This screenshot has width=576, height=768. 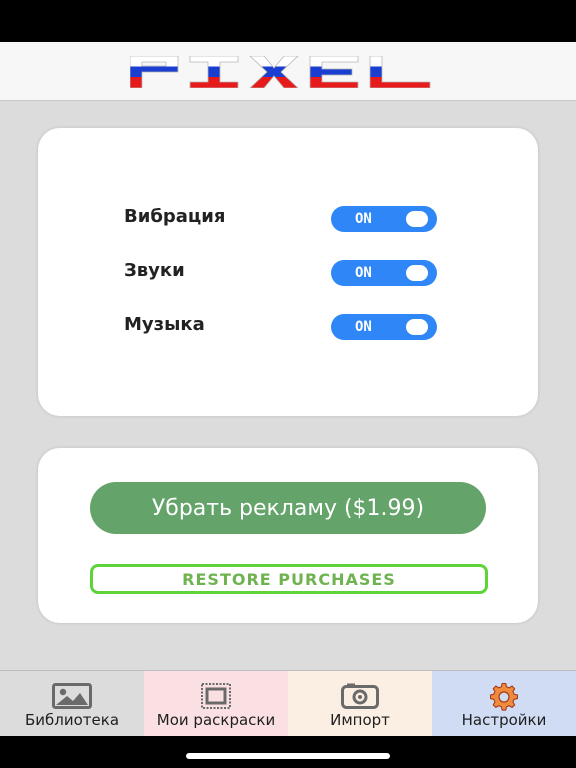 I want to click on music-toggle-state: ON, so click(x=363, y=327).